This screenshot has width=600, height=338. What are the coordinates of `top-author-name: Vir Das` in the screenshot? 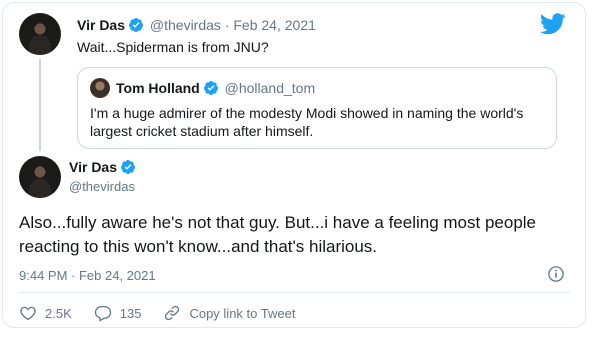 It's located at (101, 25).